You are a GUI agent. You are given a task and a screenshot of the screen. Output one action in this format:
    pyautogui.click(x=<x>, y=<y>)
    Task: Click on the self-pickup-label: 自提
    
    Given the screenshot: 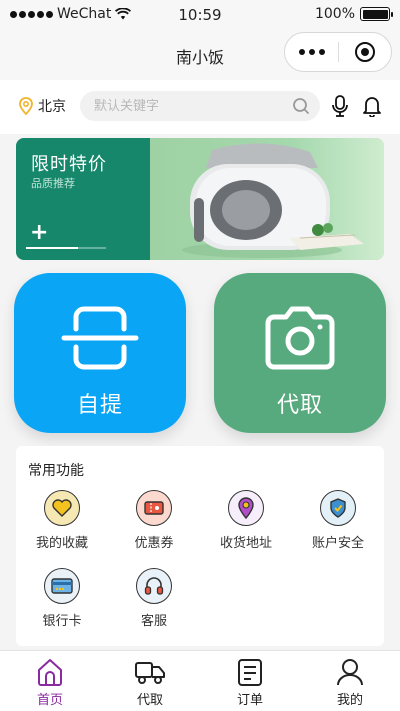 What is the action you would take?
    pyautogui.click(x=99, y=405)
    